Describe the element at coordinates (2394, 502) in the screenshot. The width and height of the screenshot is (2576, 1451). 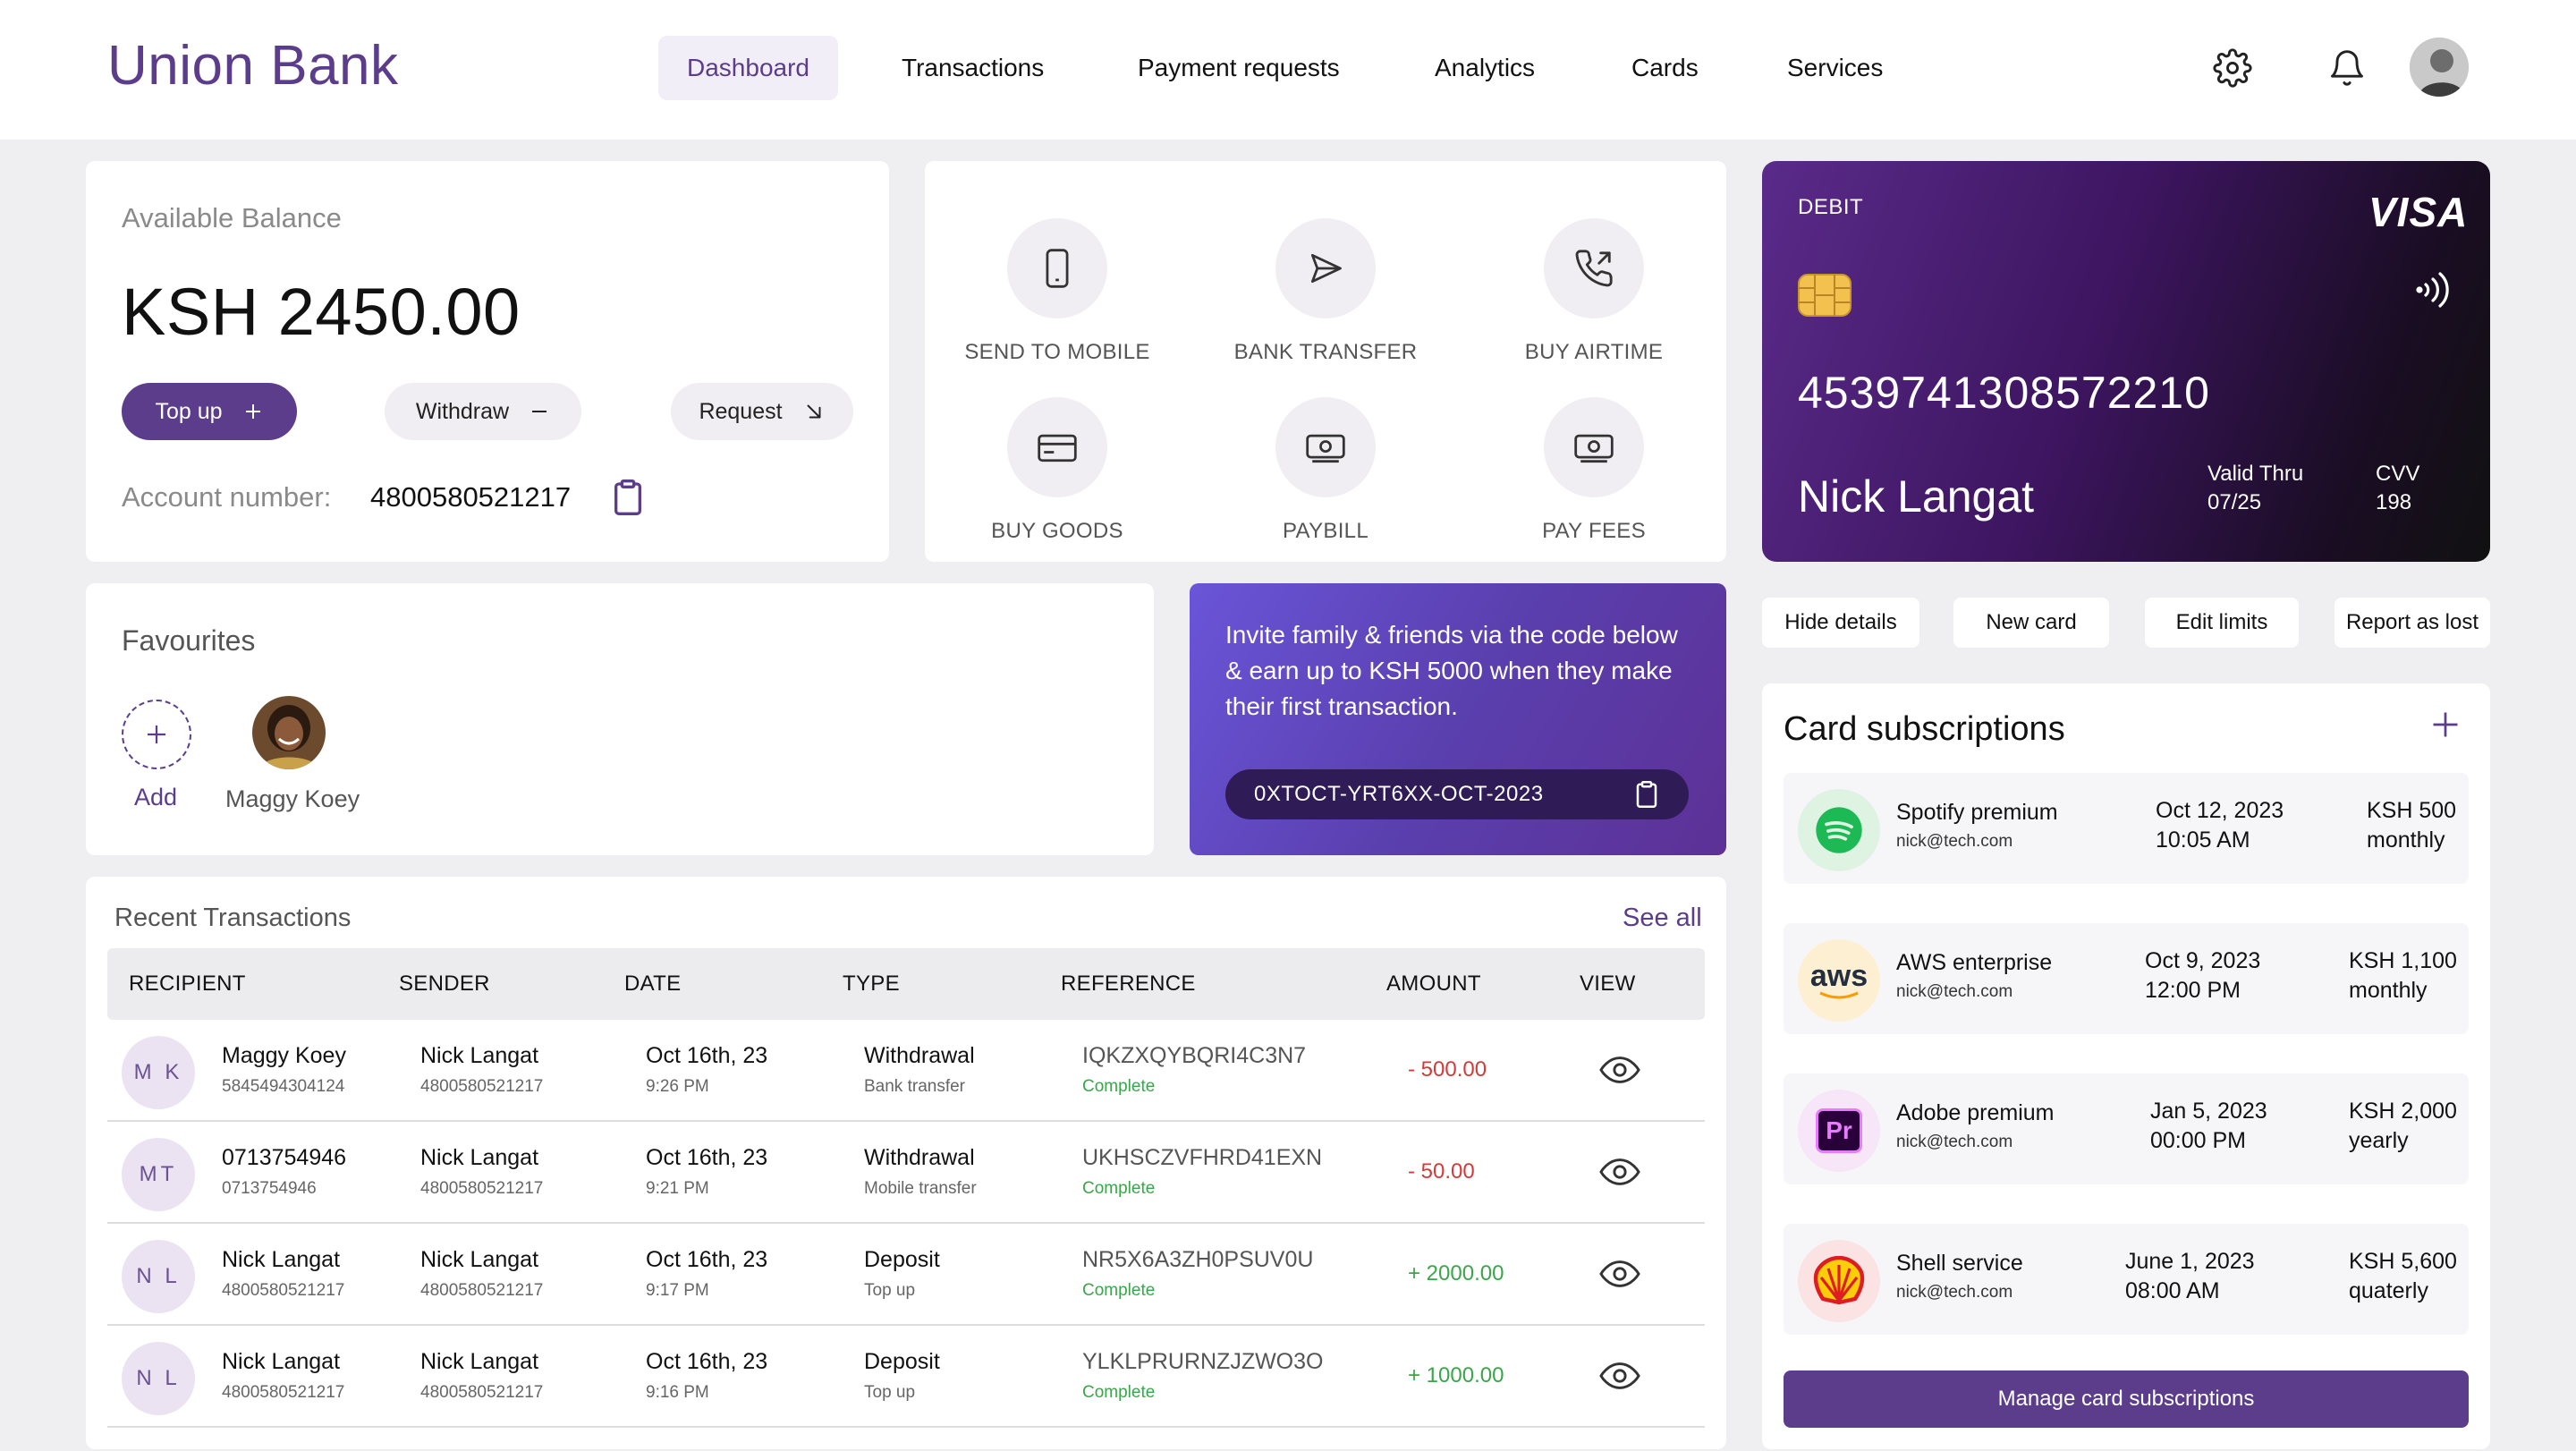
I see `cvv-value: 198` at that location.